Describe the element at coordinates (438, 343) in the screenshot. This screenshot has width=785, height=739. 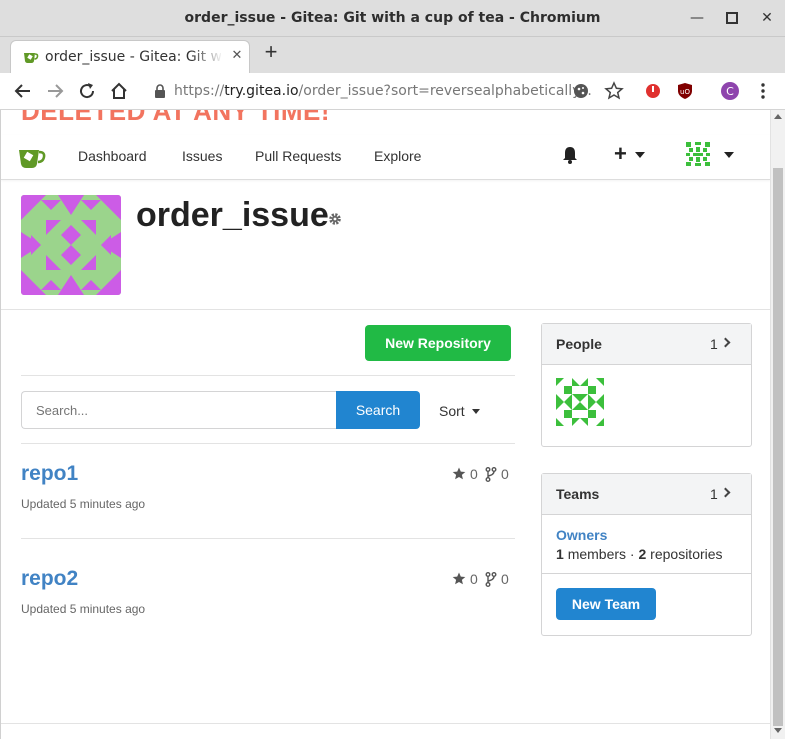
I see `new-repository-button: New Repository` at that location.